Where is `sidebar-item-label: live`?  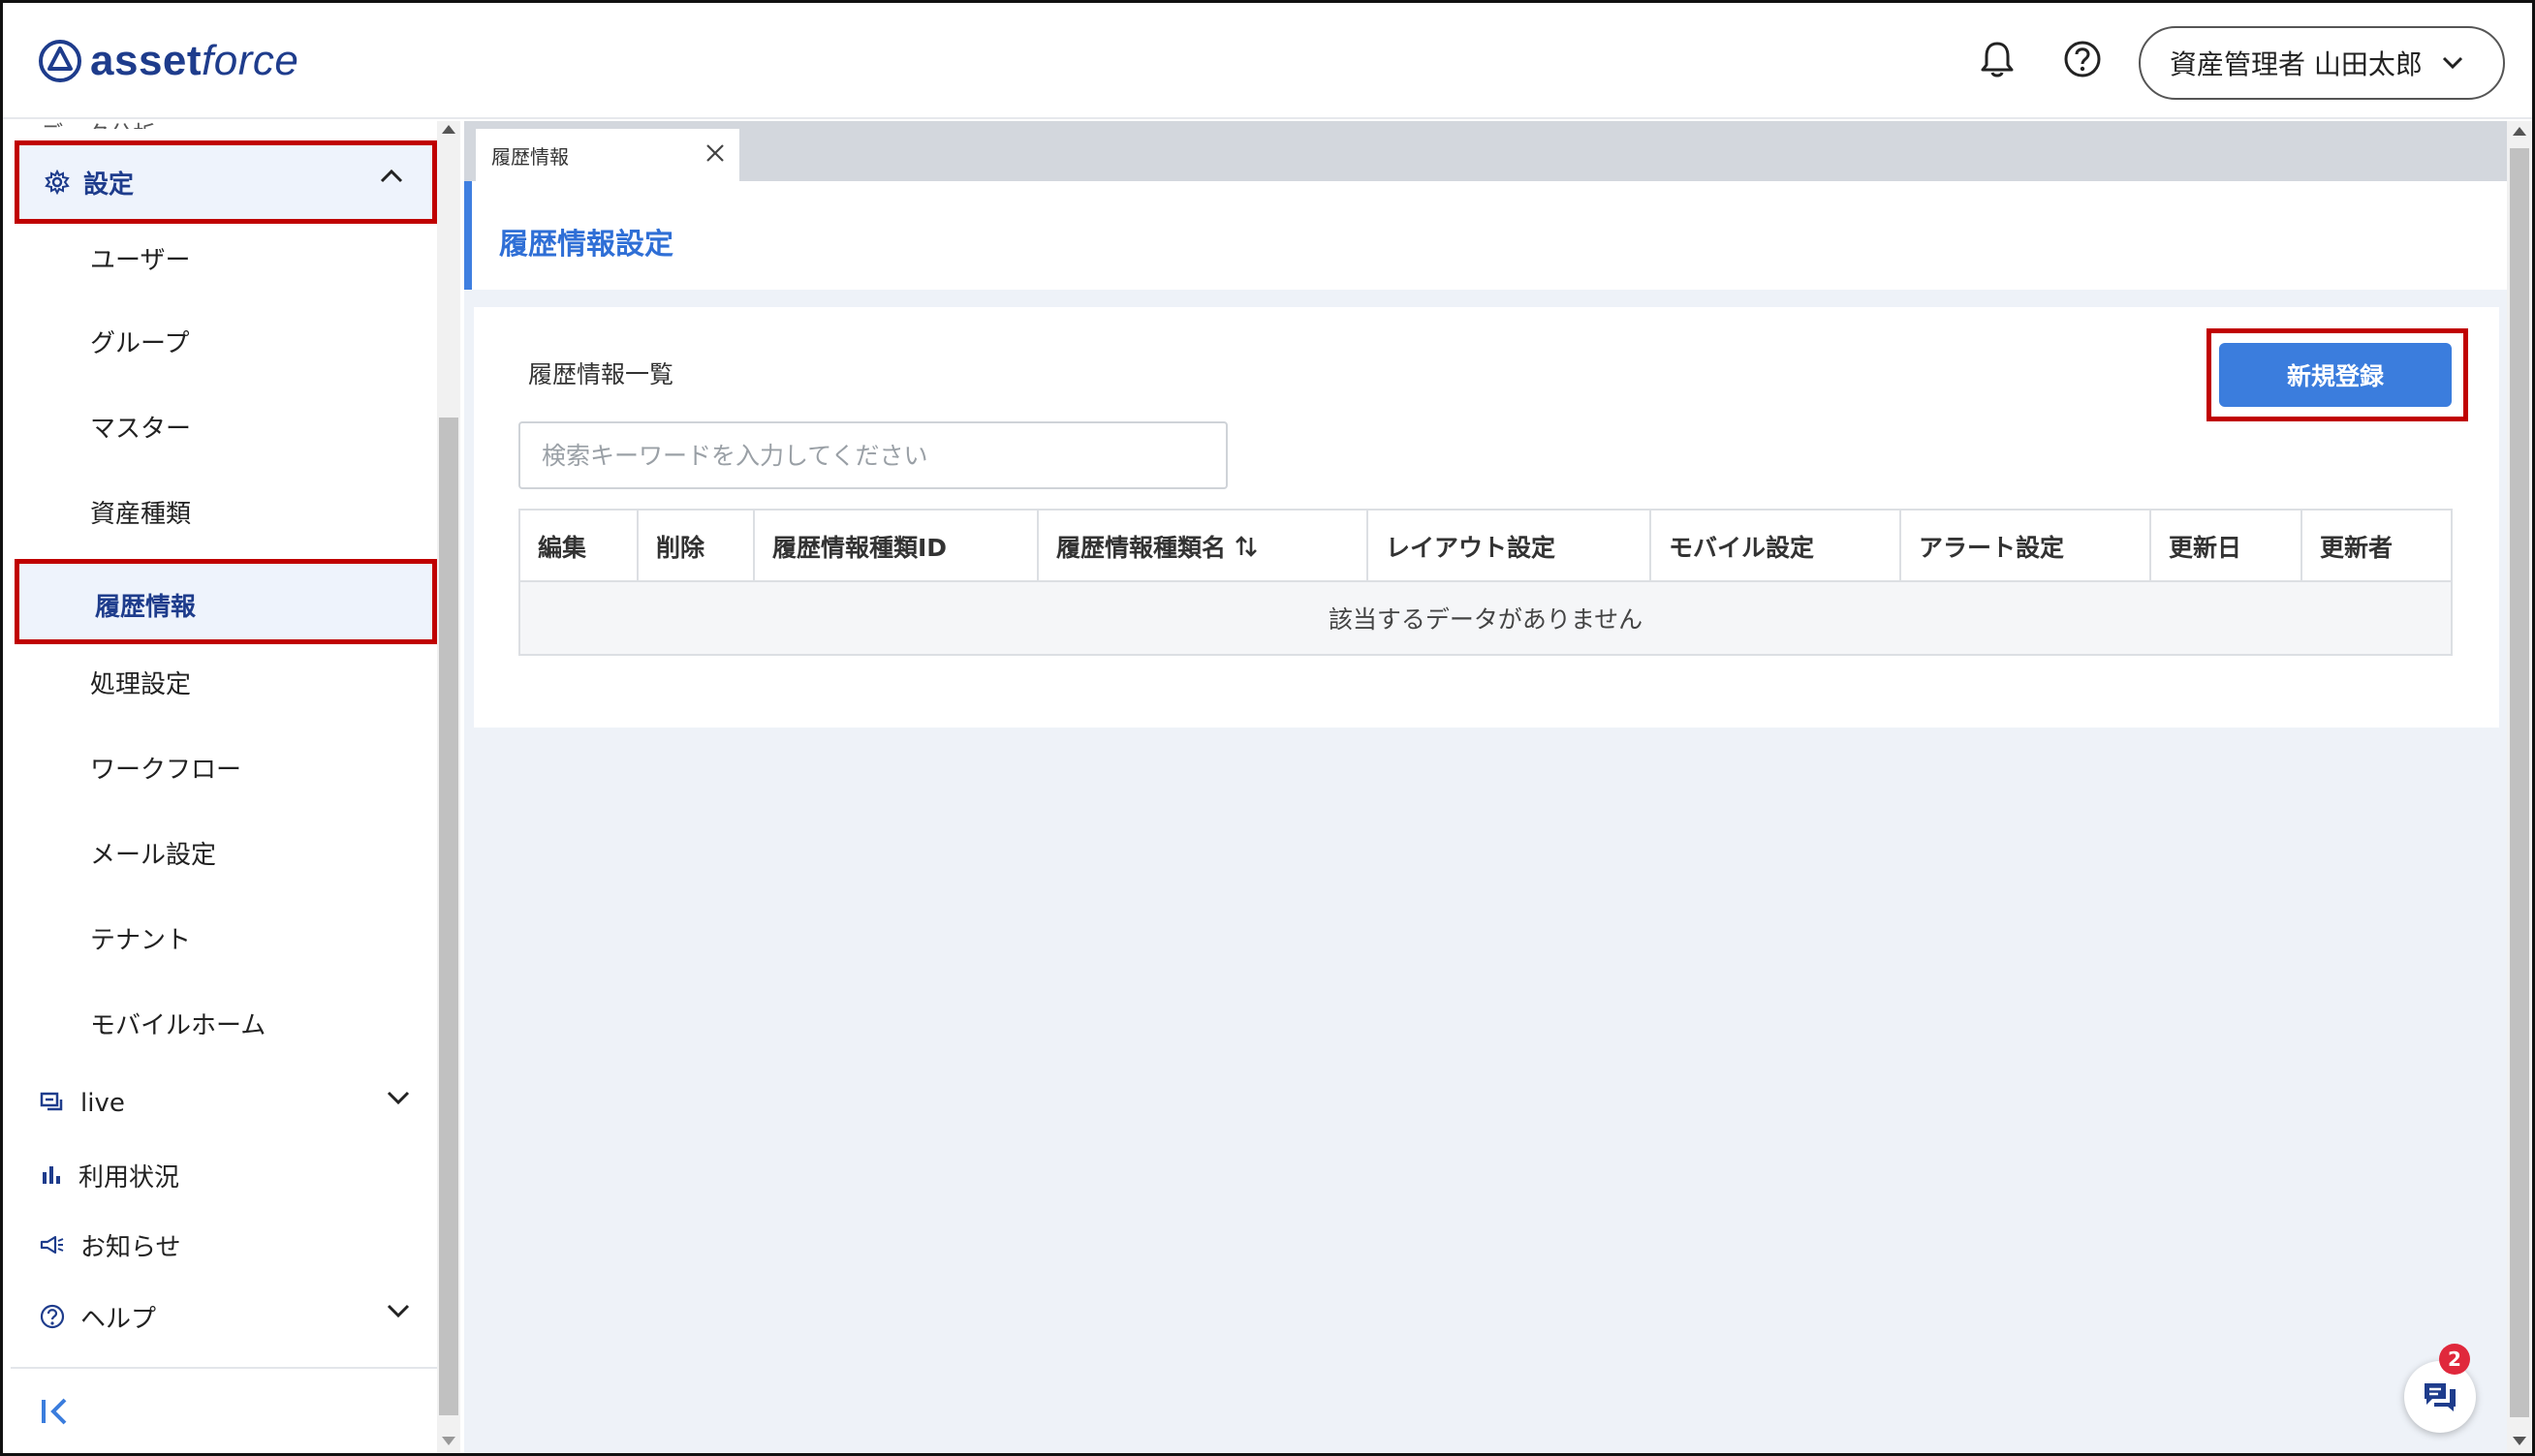 sidebar-item-label: live is located at coordinates (103, 1103).